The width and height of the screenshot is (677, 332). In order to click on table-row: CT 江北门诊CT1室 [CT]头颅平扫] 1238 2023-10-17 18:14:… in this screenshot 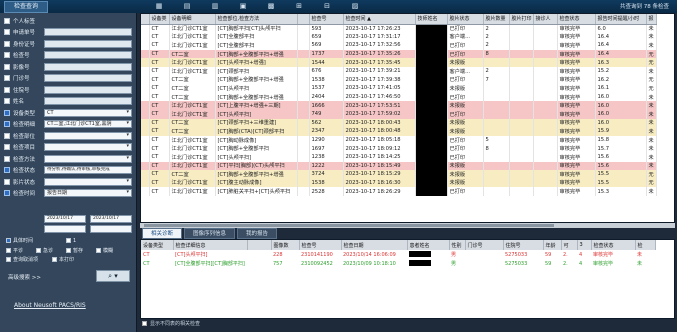, I will do `click(399, 157)`.